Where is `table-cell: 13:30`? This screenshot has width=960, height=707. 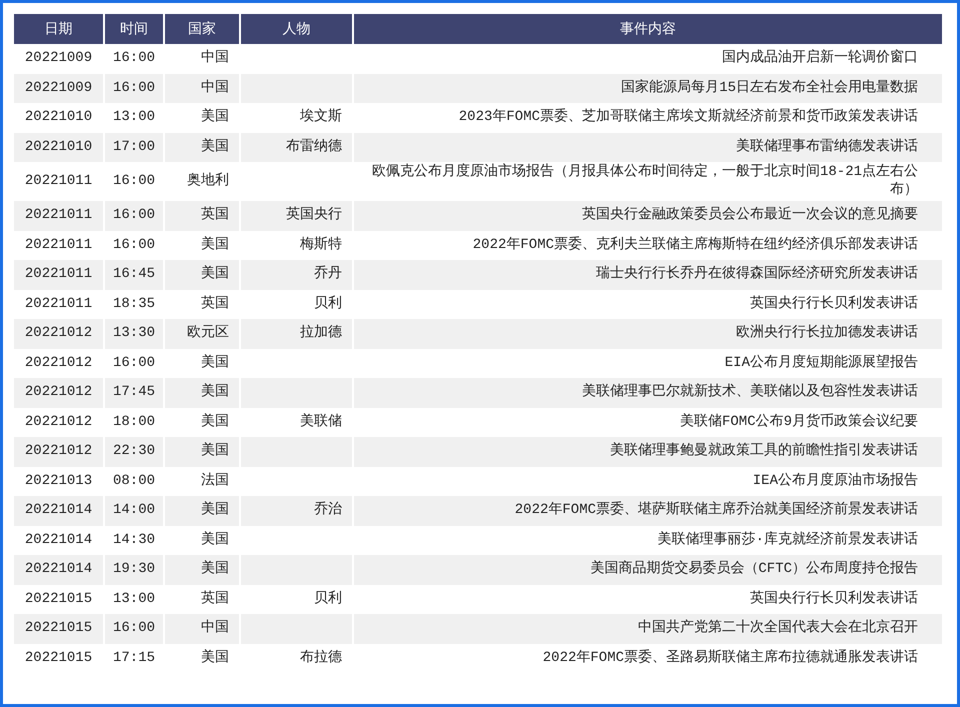
table-cell: 13:30 is located at coordinates (133, 333).